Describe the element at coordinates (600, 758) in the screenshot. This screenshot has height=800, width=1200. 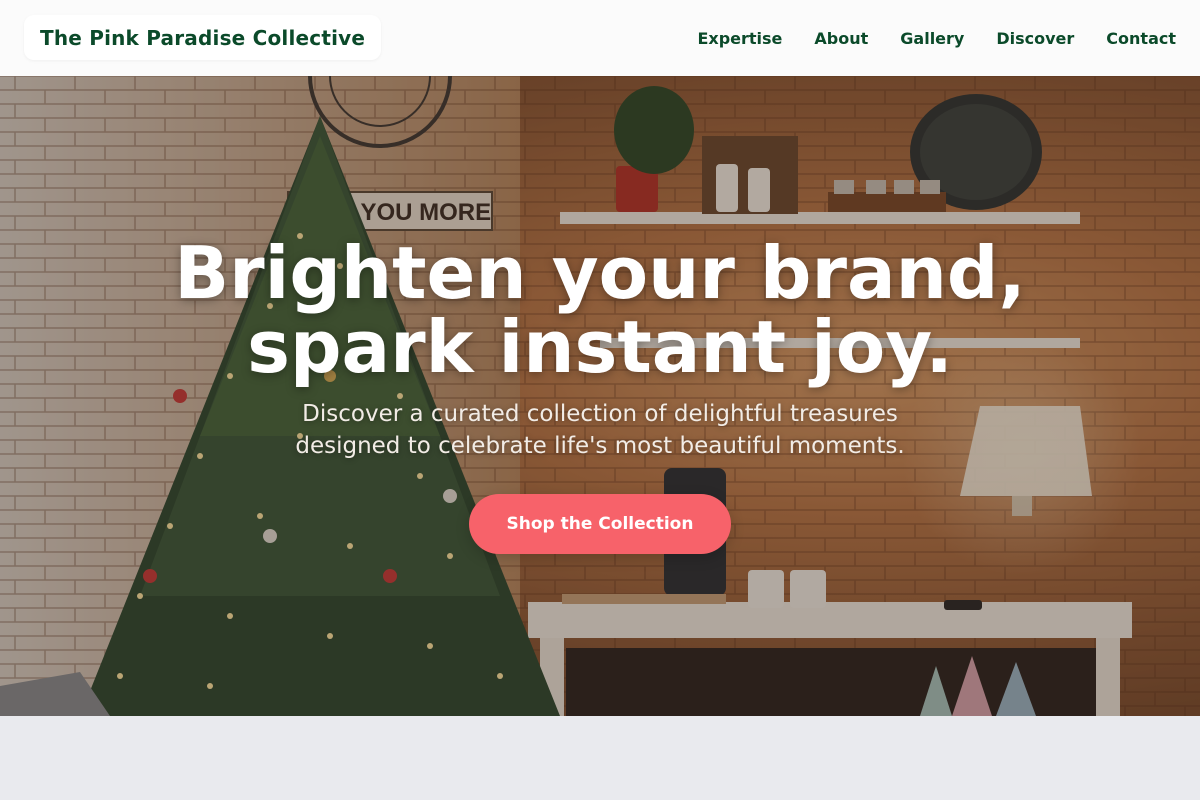
I see `below-hero-band` at that location.